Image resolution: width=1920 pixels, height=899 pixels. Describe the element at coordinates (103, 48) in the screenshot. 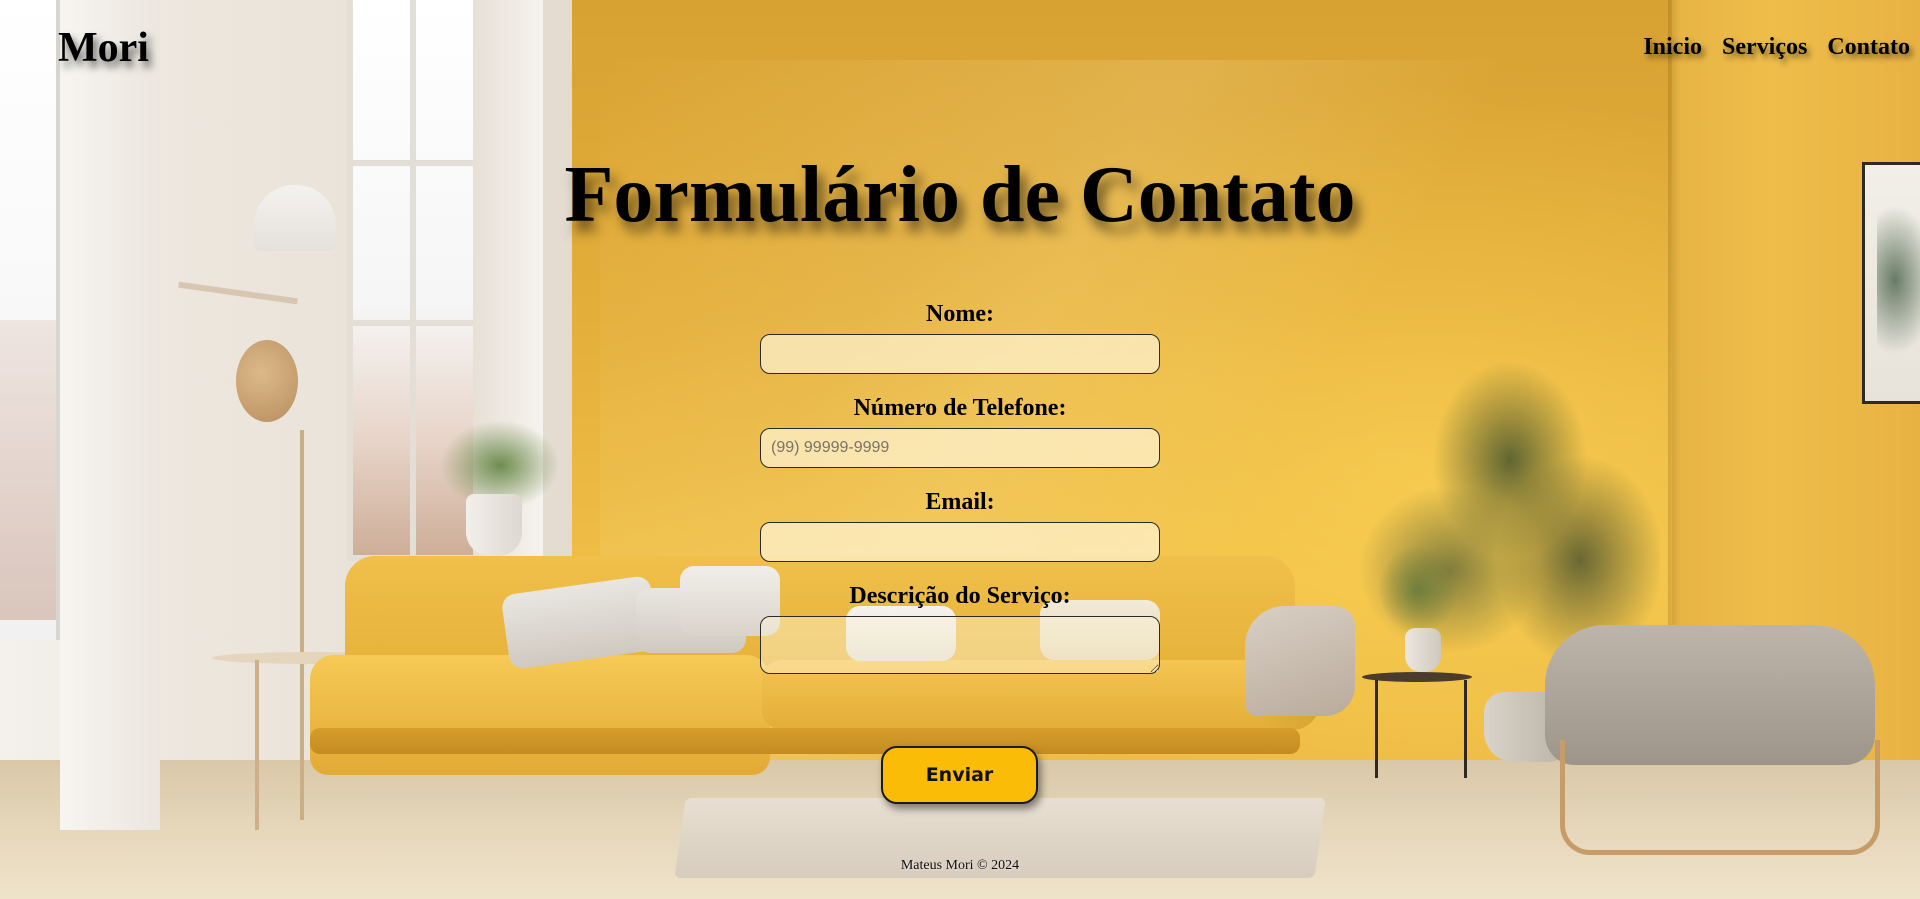

I see `site-logo: Mori` at that location.